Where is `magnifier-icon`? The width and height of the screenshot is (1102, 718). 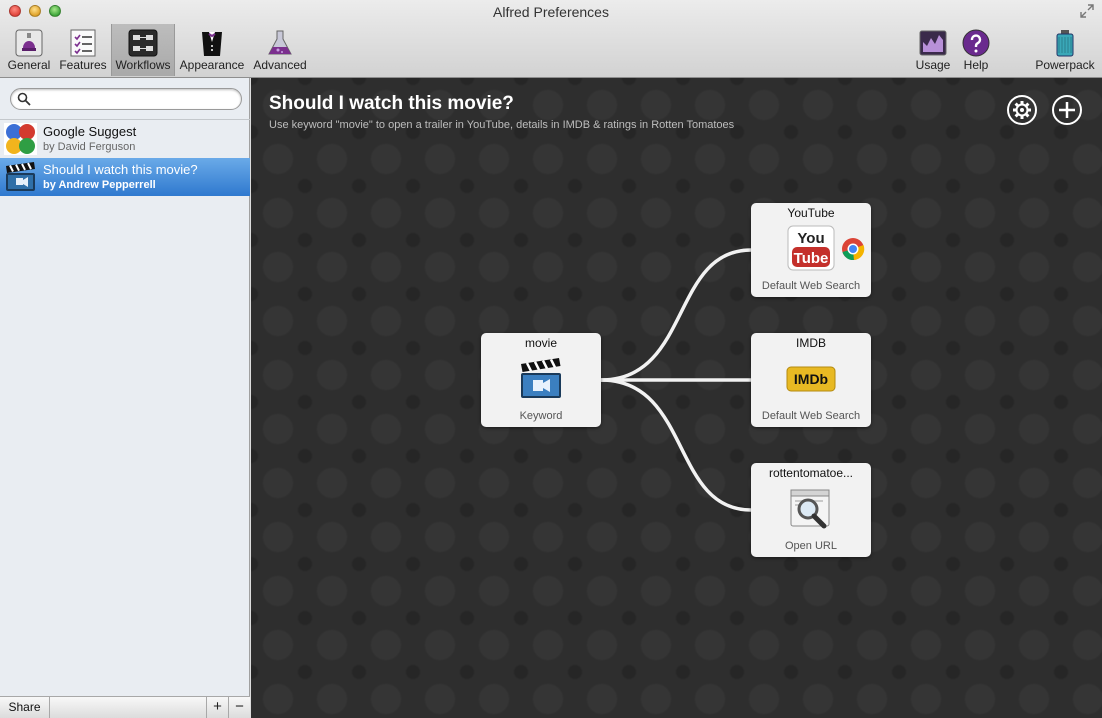
magnifier-icon is located at coordinates (810, 509).